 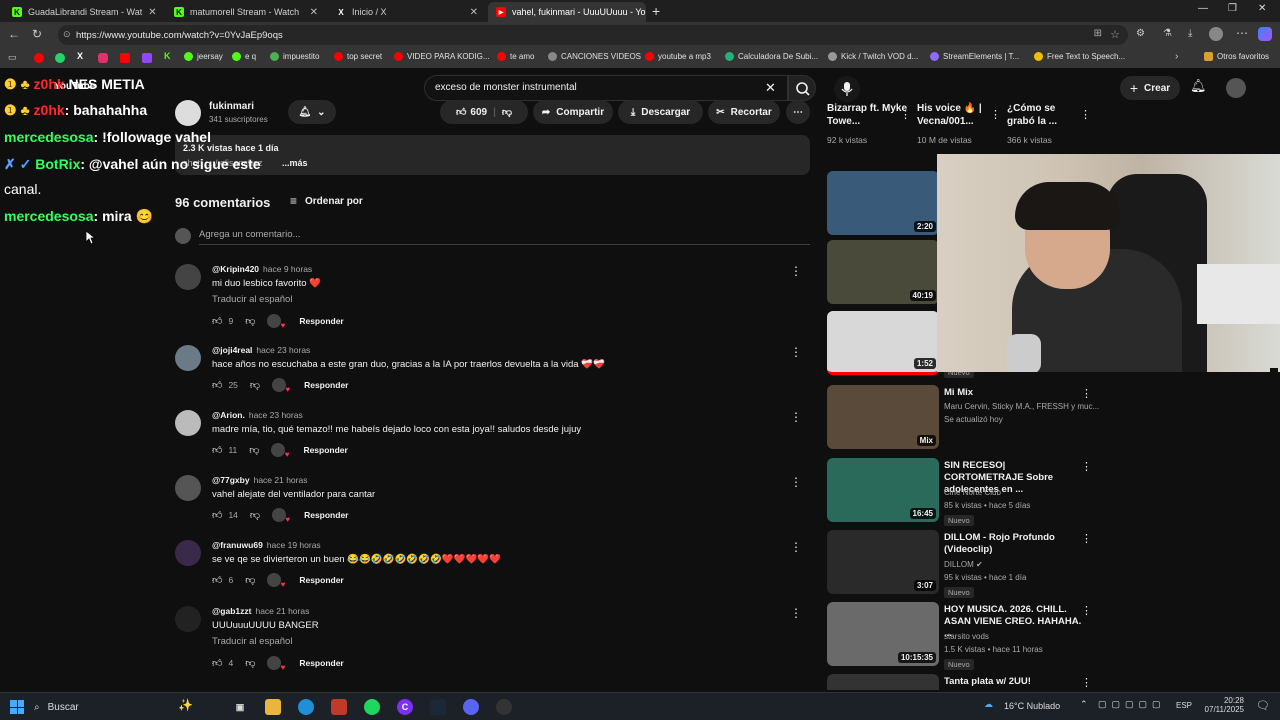 I want to click on instagram-bookmark-icon, so click(x=103, y=58).